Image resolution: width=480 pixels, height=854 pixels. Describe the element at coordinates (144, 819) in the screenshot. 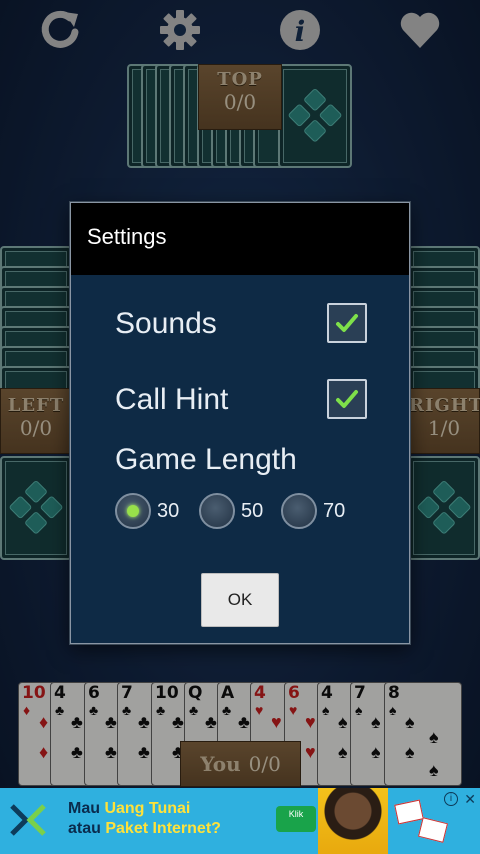

I see `ad-text: Mau Uang Tunai atau Paket Internet?` at that location.